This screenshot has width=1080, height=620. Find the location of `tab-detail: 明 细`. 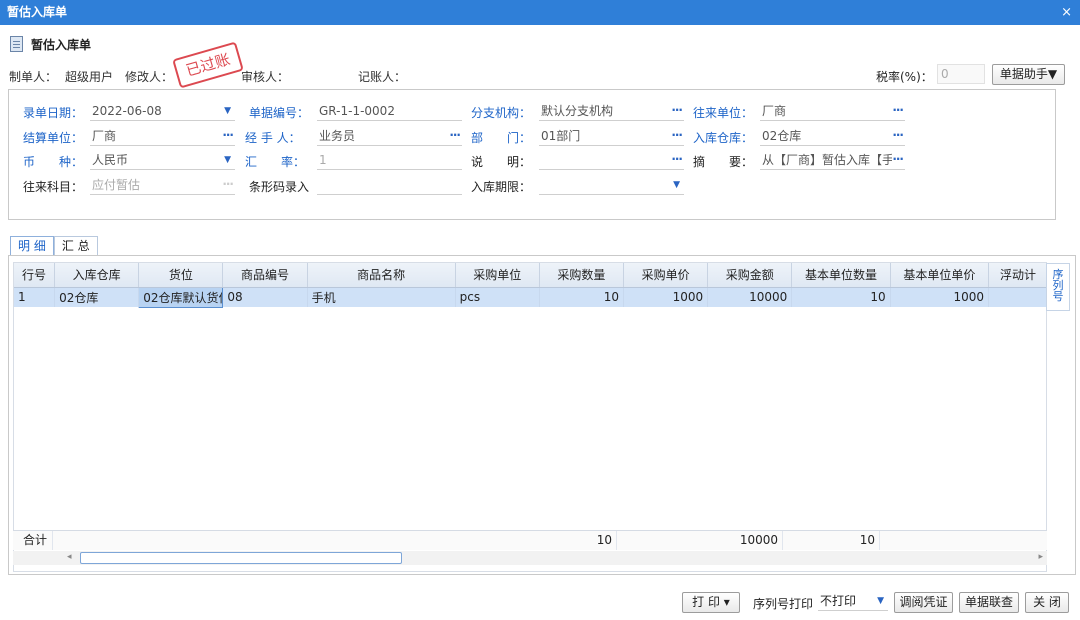

tab-detail: 明 细 is located at coordinates (32, 246).